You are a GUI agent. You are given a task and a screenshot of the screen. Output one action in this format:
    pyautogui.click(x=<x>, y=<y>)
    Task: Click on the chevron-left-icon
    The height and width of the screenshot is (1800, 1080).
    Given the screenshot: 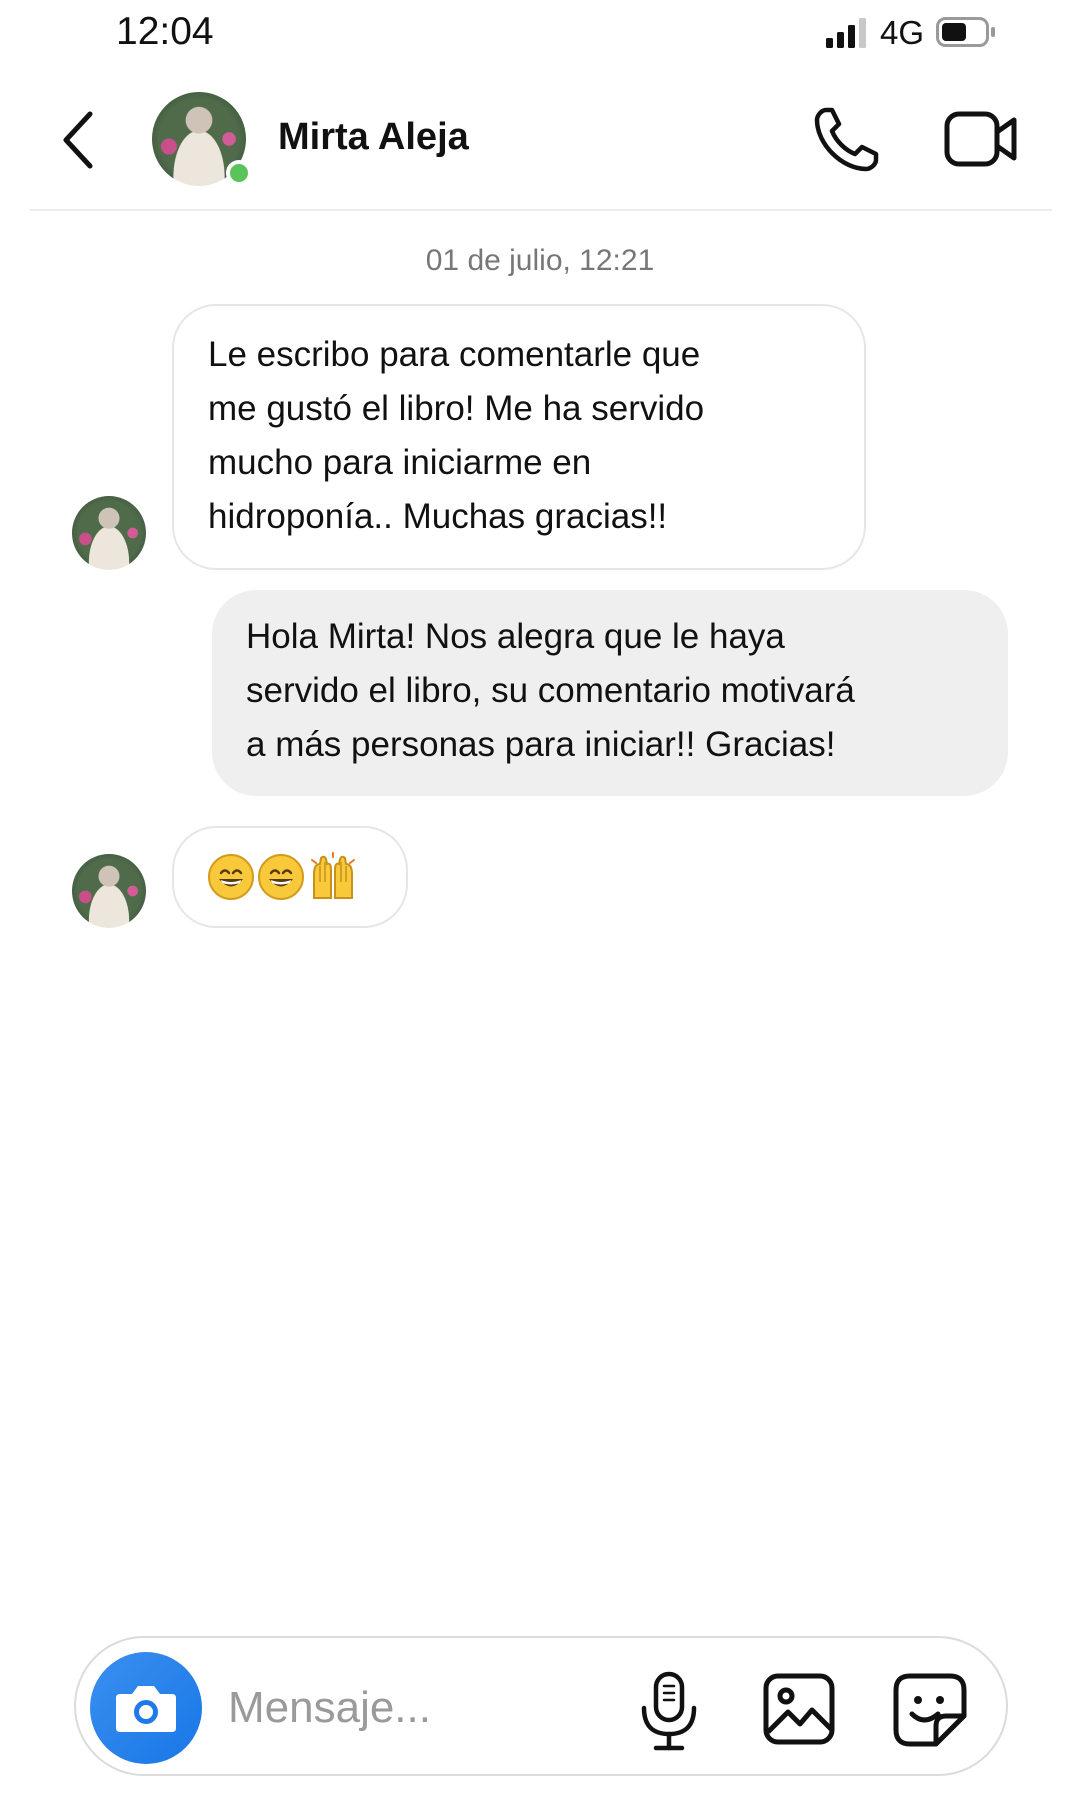 What is the action you would take?
    pyautogui.click(x=78, y=140)
    